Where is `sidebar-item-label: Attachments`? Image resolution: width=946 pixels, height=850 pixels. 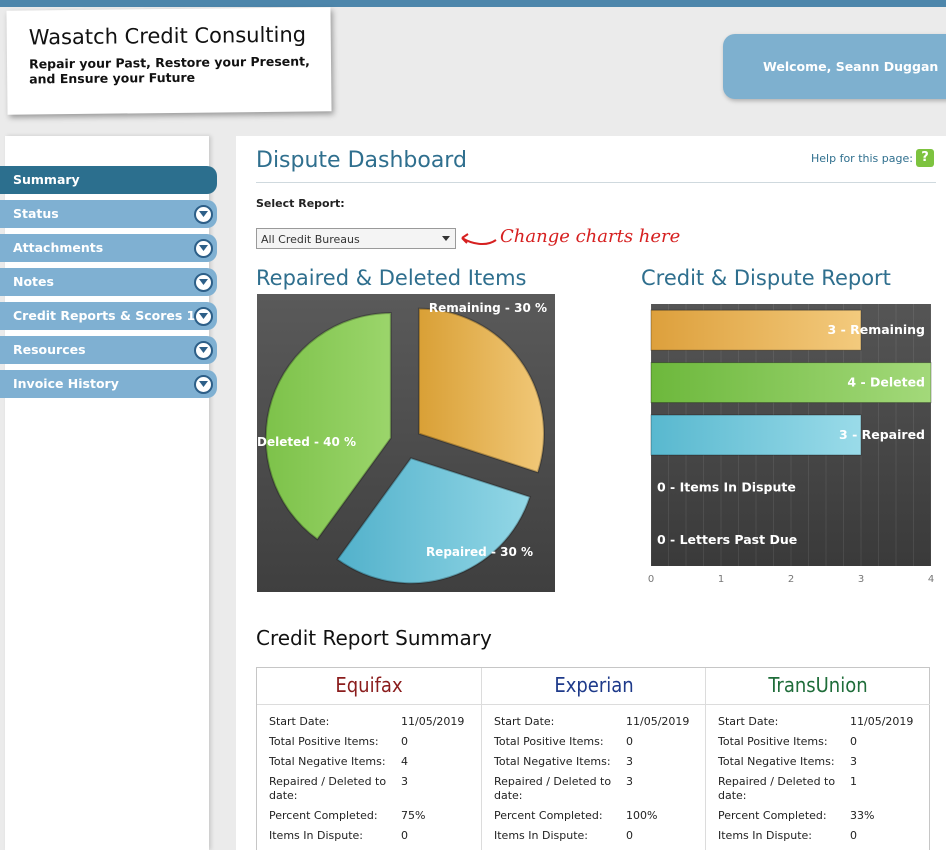
sidebar-item-label: Attachments is located at coordinates (58, 247).